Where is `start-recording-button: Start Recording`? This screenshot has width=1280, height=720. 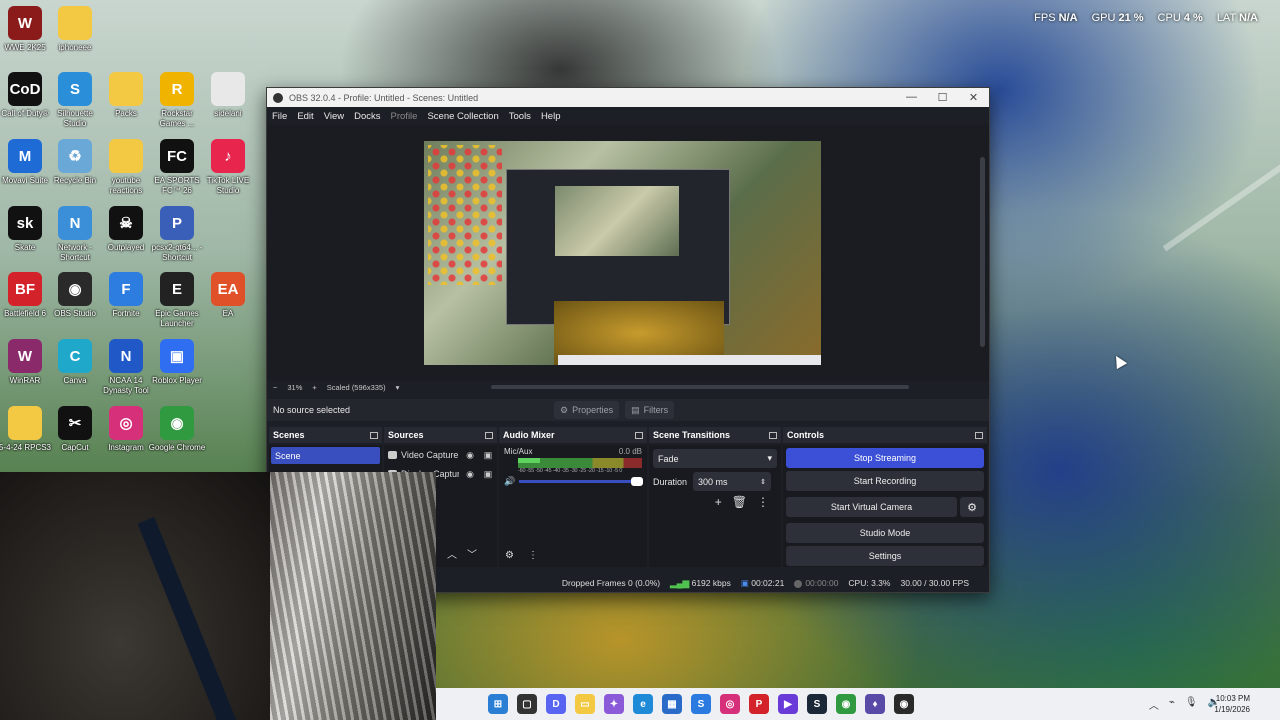 start-recording-button: Start Recording is located at coordinates (885, 481).